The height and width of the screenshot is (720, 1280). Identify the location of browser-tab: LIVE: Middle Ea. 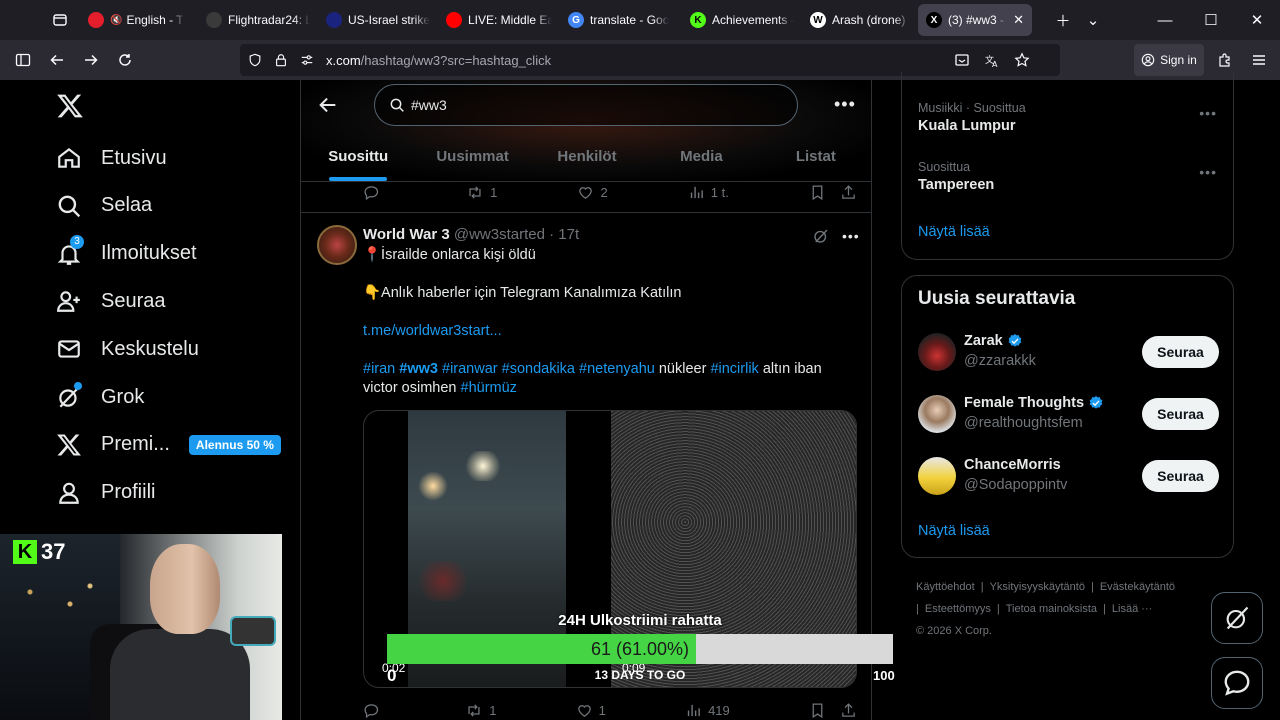
(499, 20).